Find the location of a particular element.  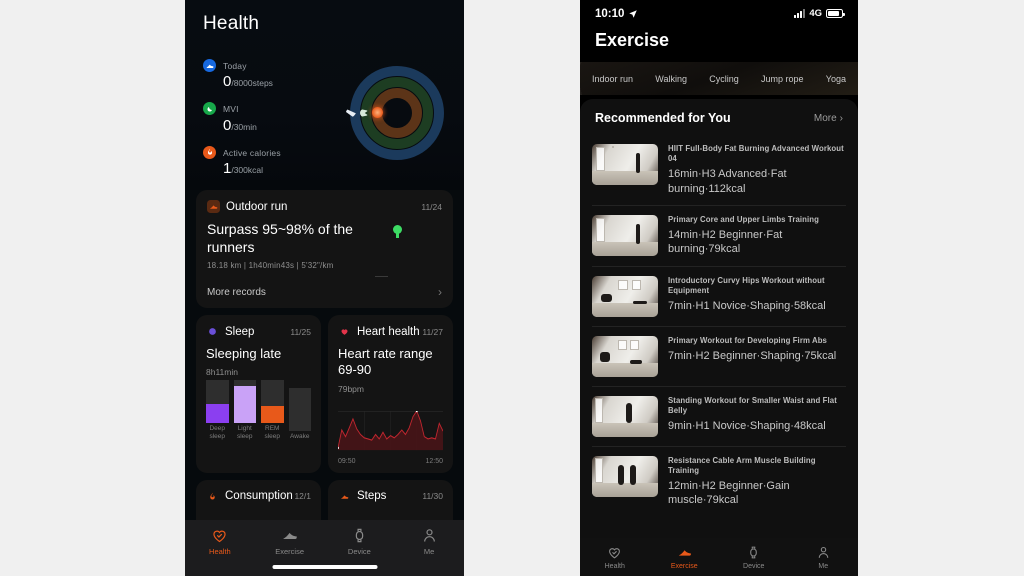

card-title: Consumption is located at coordinates (259, 496).